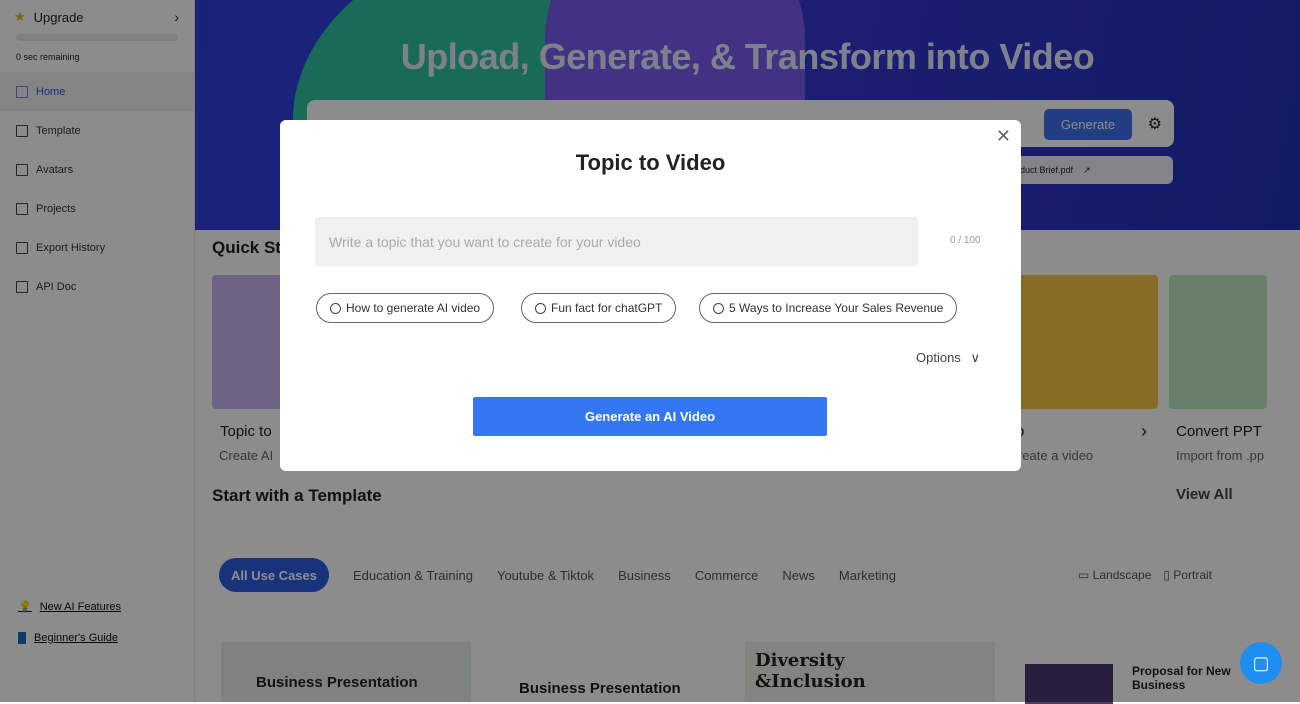 This screenshot has height=704, width=1300. Describe the element at coordinates (948, 358) in the screenshot. I see `options-toggle: Options ∨` at that location.